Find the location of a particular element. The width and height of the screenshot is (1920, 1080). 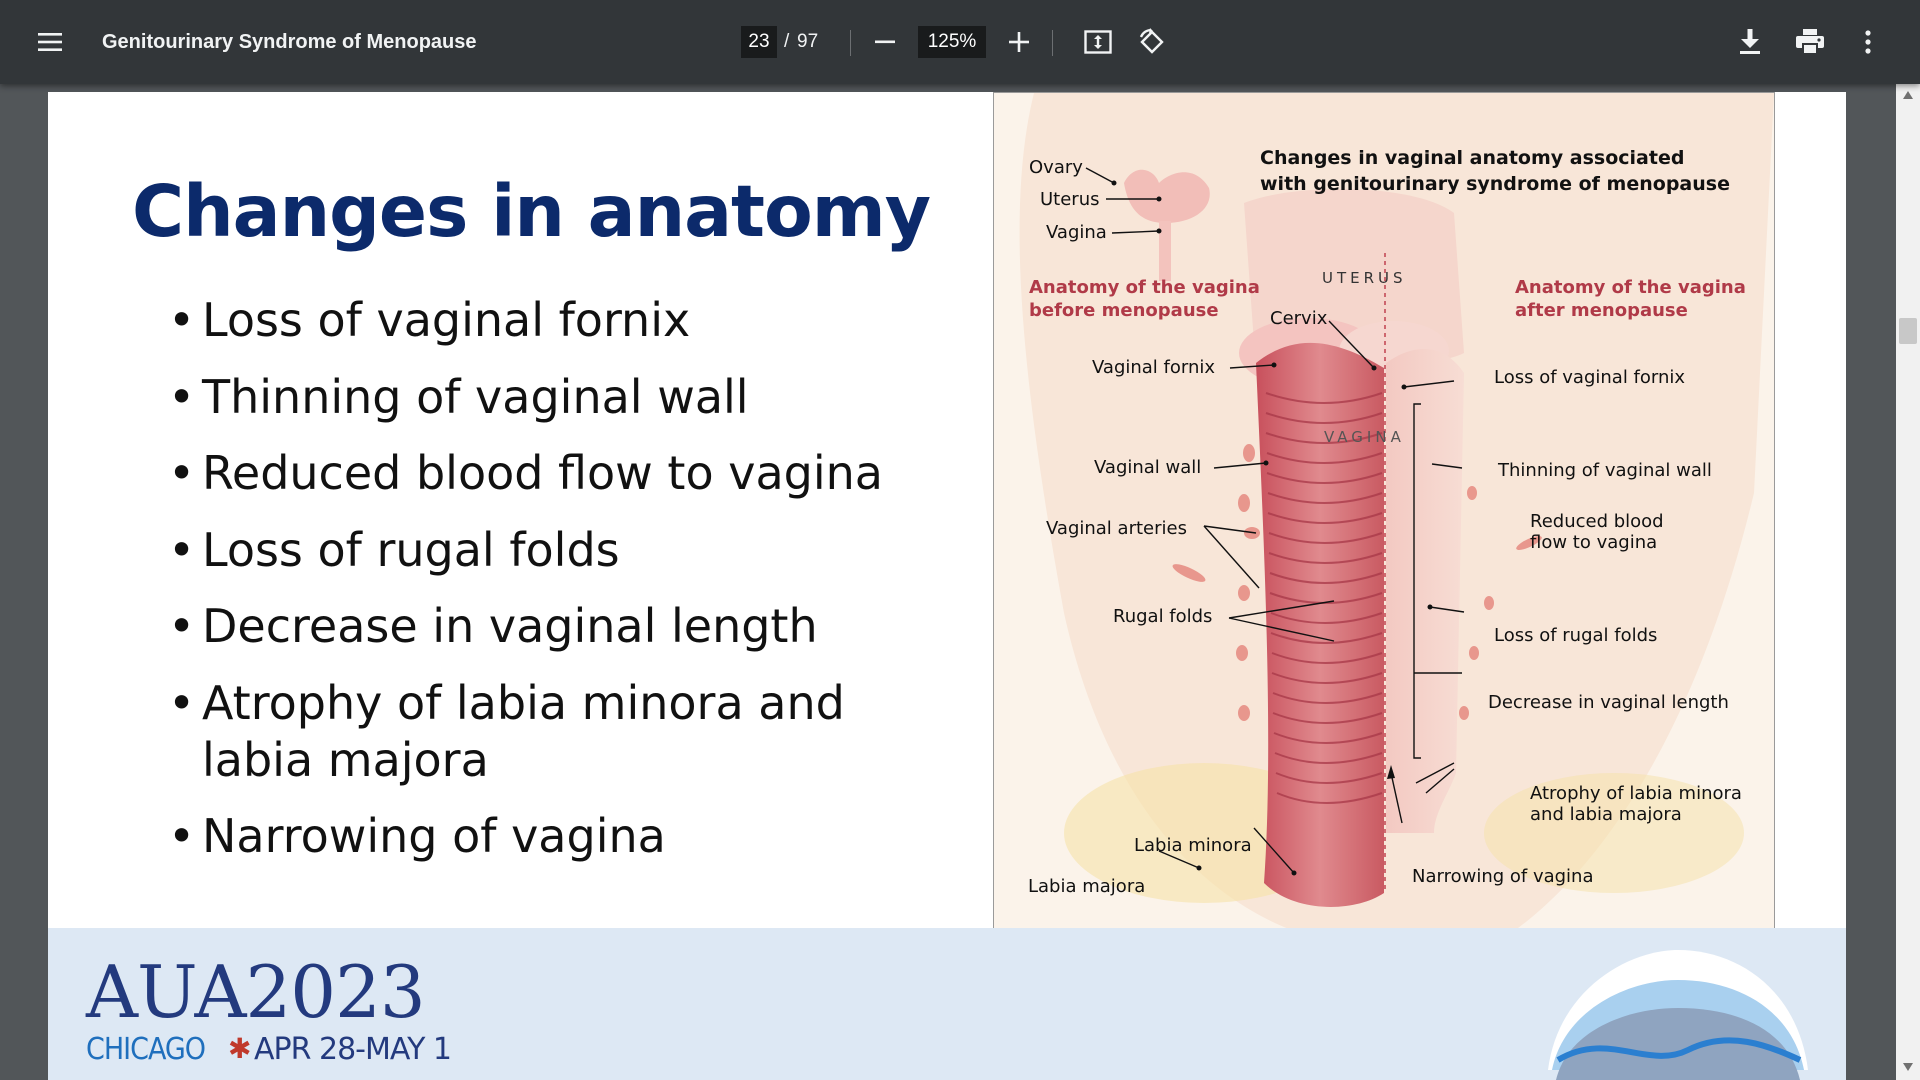

more-vert-icon is located at coordinates (1868, 42).